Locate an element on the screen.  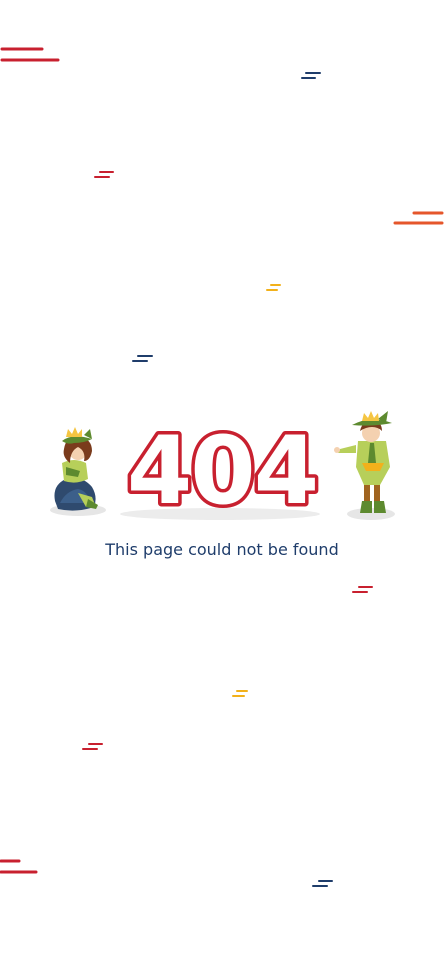
error-illustration: 404 is located at coordinates (222, 467).